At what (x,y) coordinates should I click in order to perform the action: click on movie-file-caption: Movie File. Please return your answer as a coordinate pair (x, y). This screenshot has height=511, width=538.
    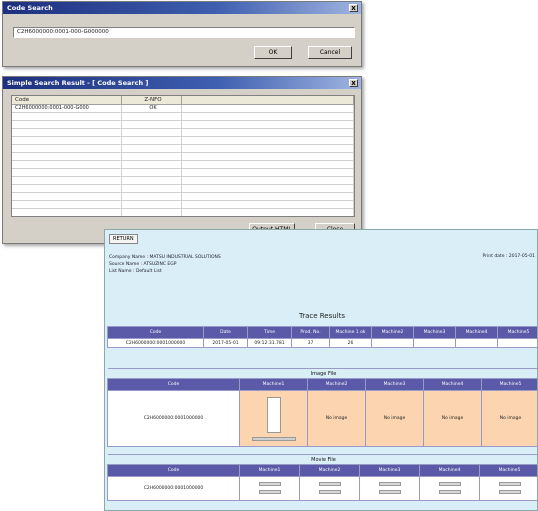
    Looking at the image, I should click on (322, 459).